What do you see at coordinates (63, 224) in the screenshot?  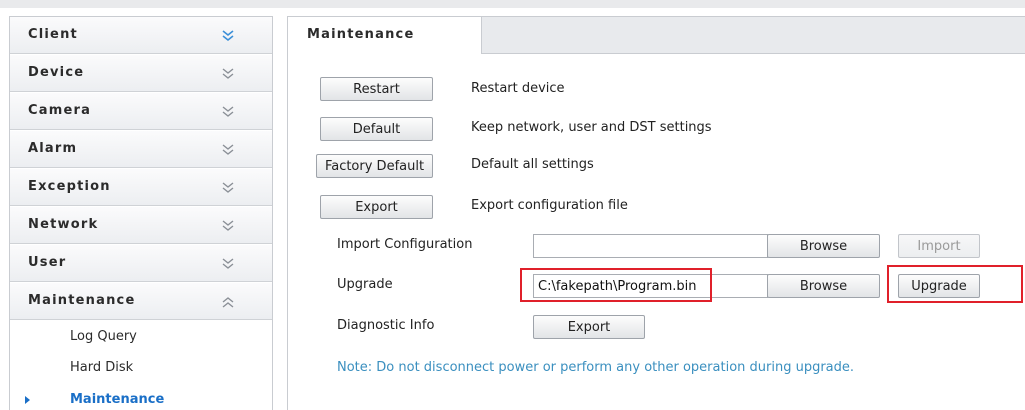 I see `sidebar-item-label: Network` at bounding box center [63, 224].